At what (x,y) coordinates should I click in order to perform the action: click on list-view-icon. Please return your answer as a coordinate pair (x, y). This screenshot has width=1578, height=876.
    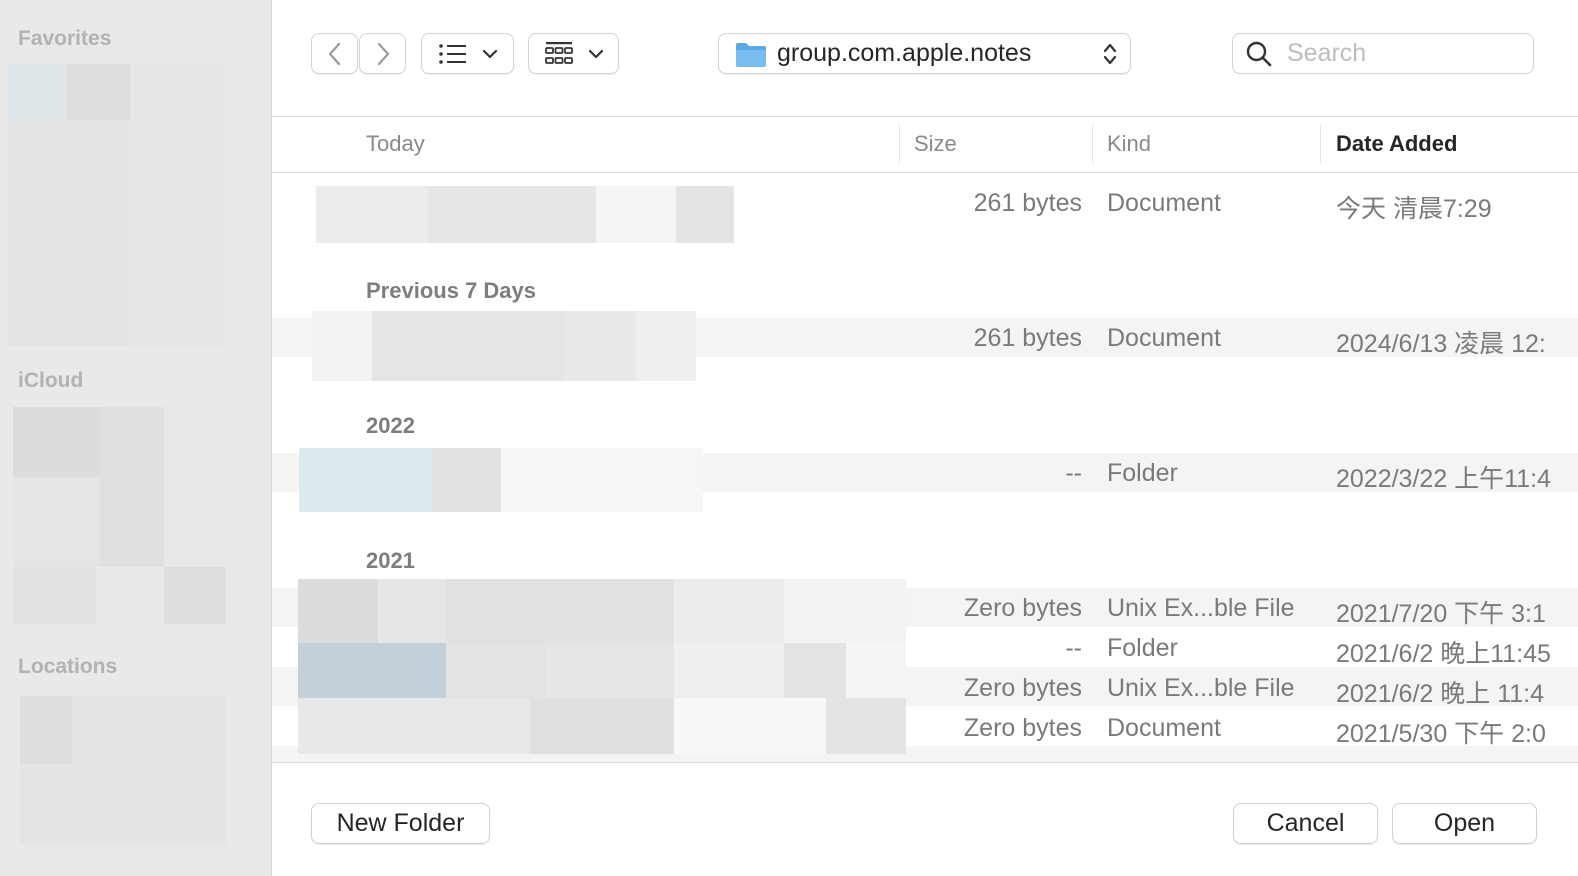
    Looking at the image, I should click on (452, 53).